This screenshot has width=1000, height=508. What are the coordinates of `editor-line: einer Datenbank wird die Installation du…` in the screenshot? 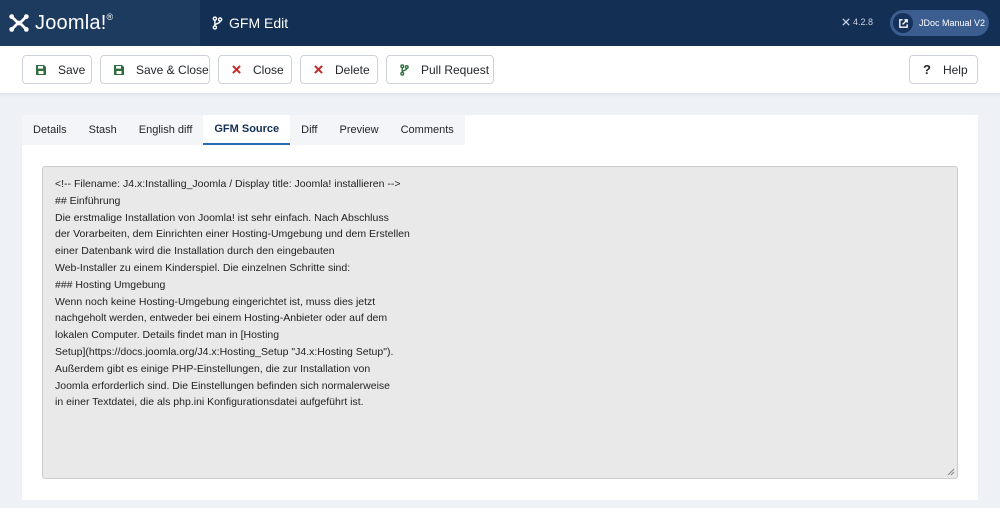 It's located at (195, 251).